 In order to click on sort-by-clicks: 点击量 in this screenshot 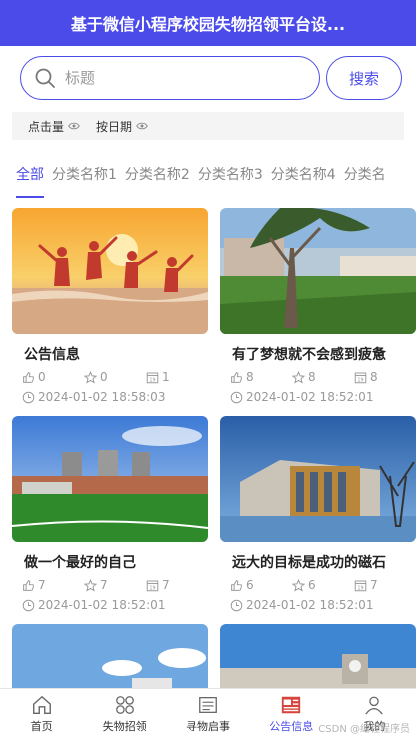, I will do `click(54, 126)`.